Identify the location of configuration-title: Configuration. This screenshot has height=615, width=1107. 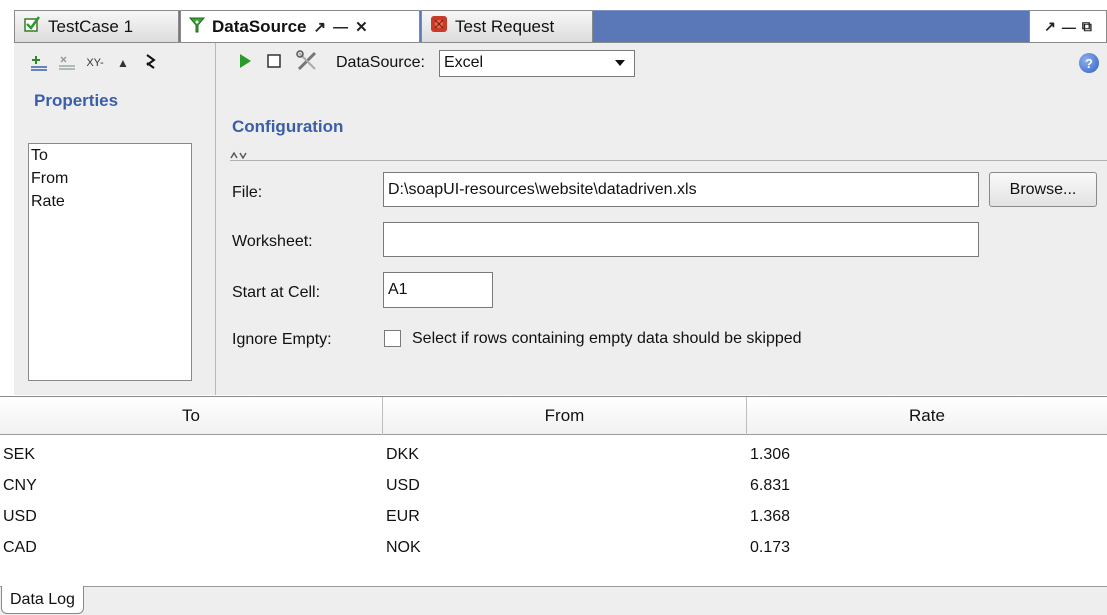
(288, 126).